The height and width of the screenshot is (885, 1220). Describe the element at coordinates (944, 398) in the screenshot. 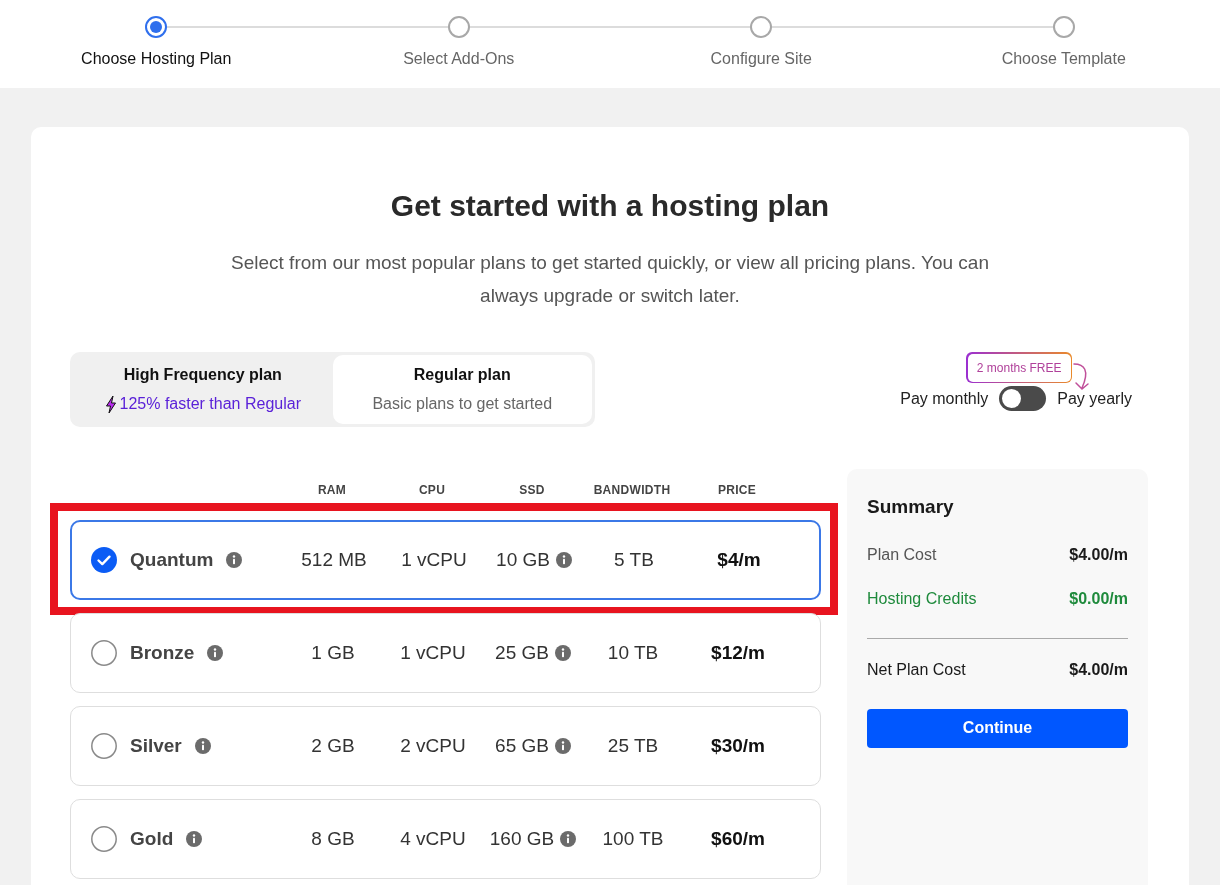

I see `pay-monthly-label: Pay monthly` at that location.